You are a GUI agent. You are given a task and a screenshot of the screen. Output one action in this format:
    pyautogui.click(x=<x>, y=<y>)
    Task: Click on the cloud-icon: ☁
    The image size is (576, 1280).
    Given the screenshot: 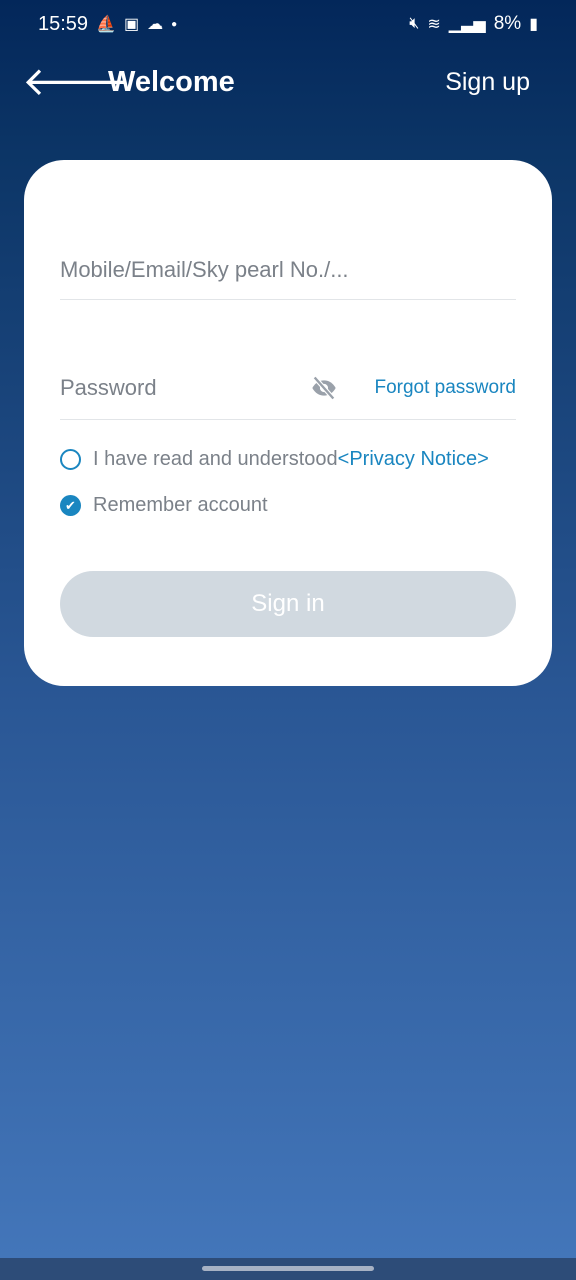 What is the action you would take?
    pyautogui.click(x=155, y=24)
    